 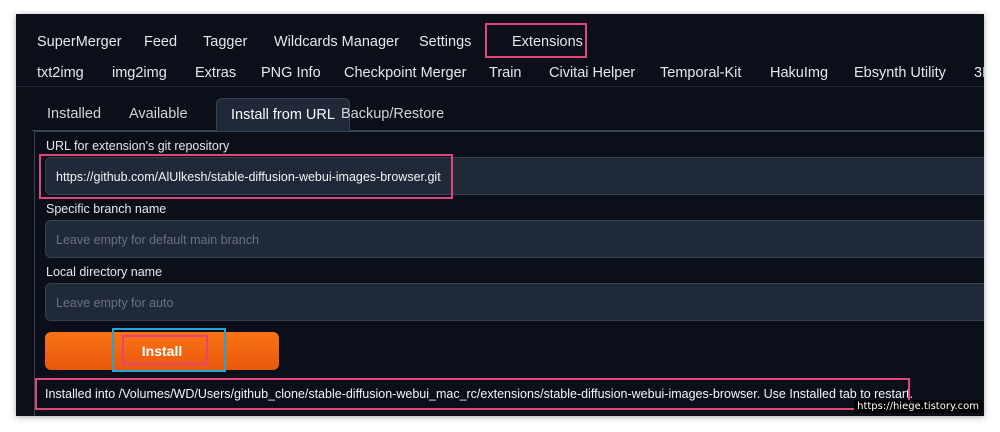 What do you see at coordinates (445, 42) in the screenshot?
I see `tab-settings: Settings` at bounding box center [445, 42].